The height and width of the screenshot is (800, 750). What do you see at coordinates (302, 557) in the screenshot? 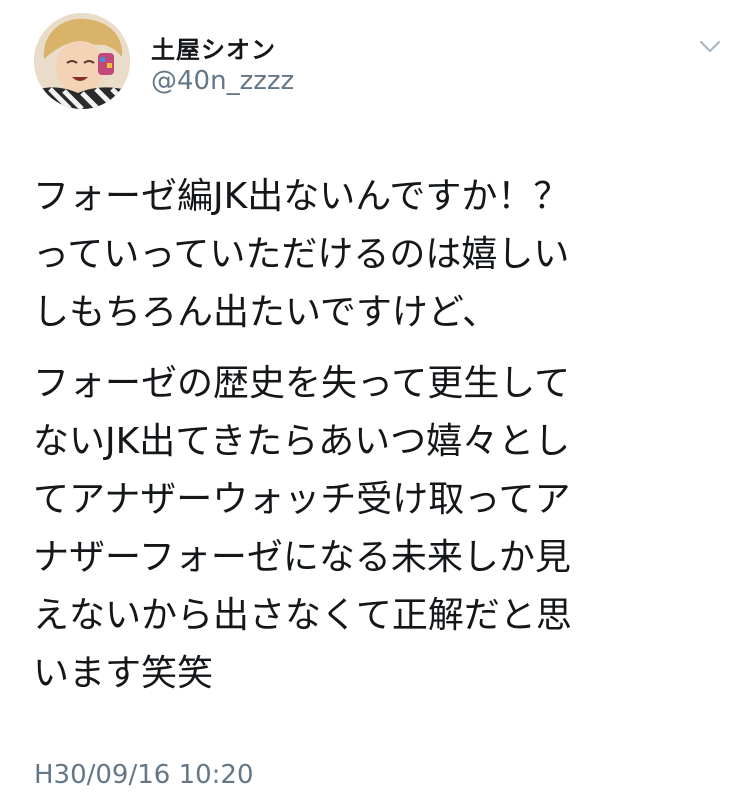
I see `tweet-line: ナザーフォーゼになる未来しか見` at bounding box center [302, 557].